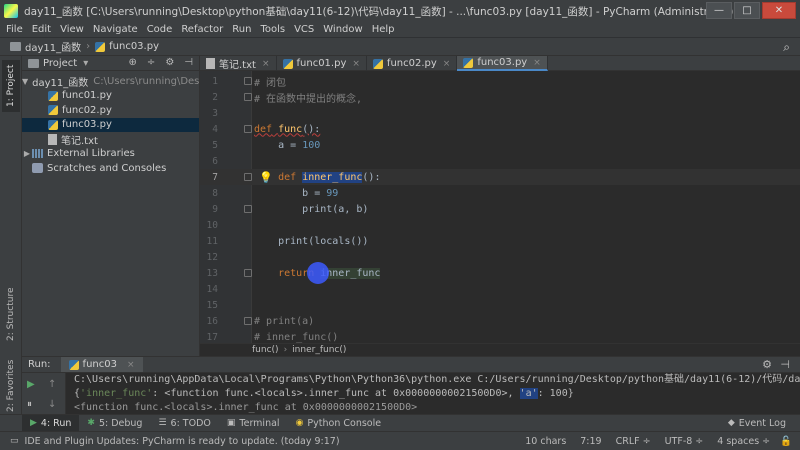 This screenshot has height=450, width=800. I want to click on event-log-tool-tab: ◆ Event Log, so click(757, 423).